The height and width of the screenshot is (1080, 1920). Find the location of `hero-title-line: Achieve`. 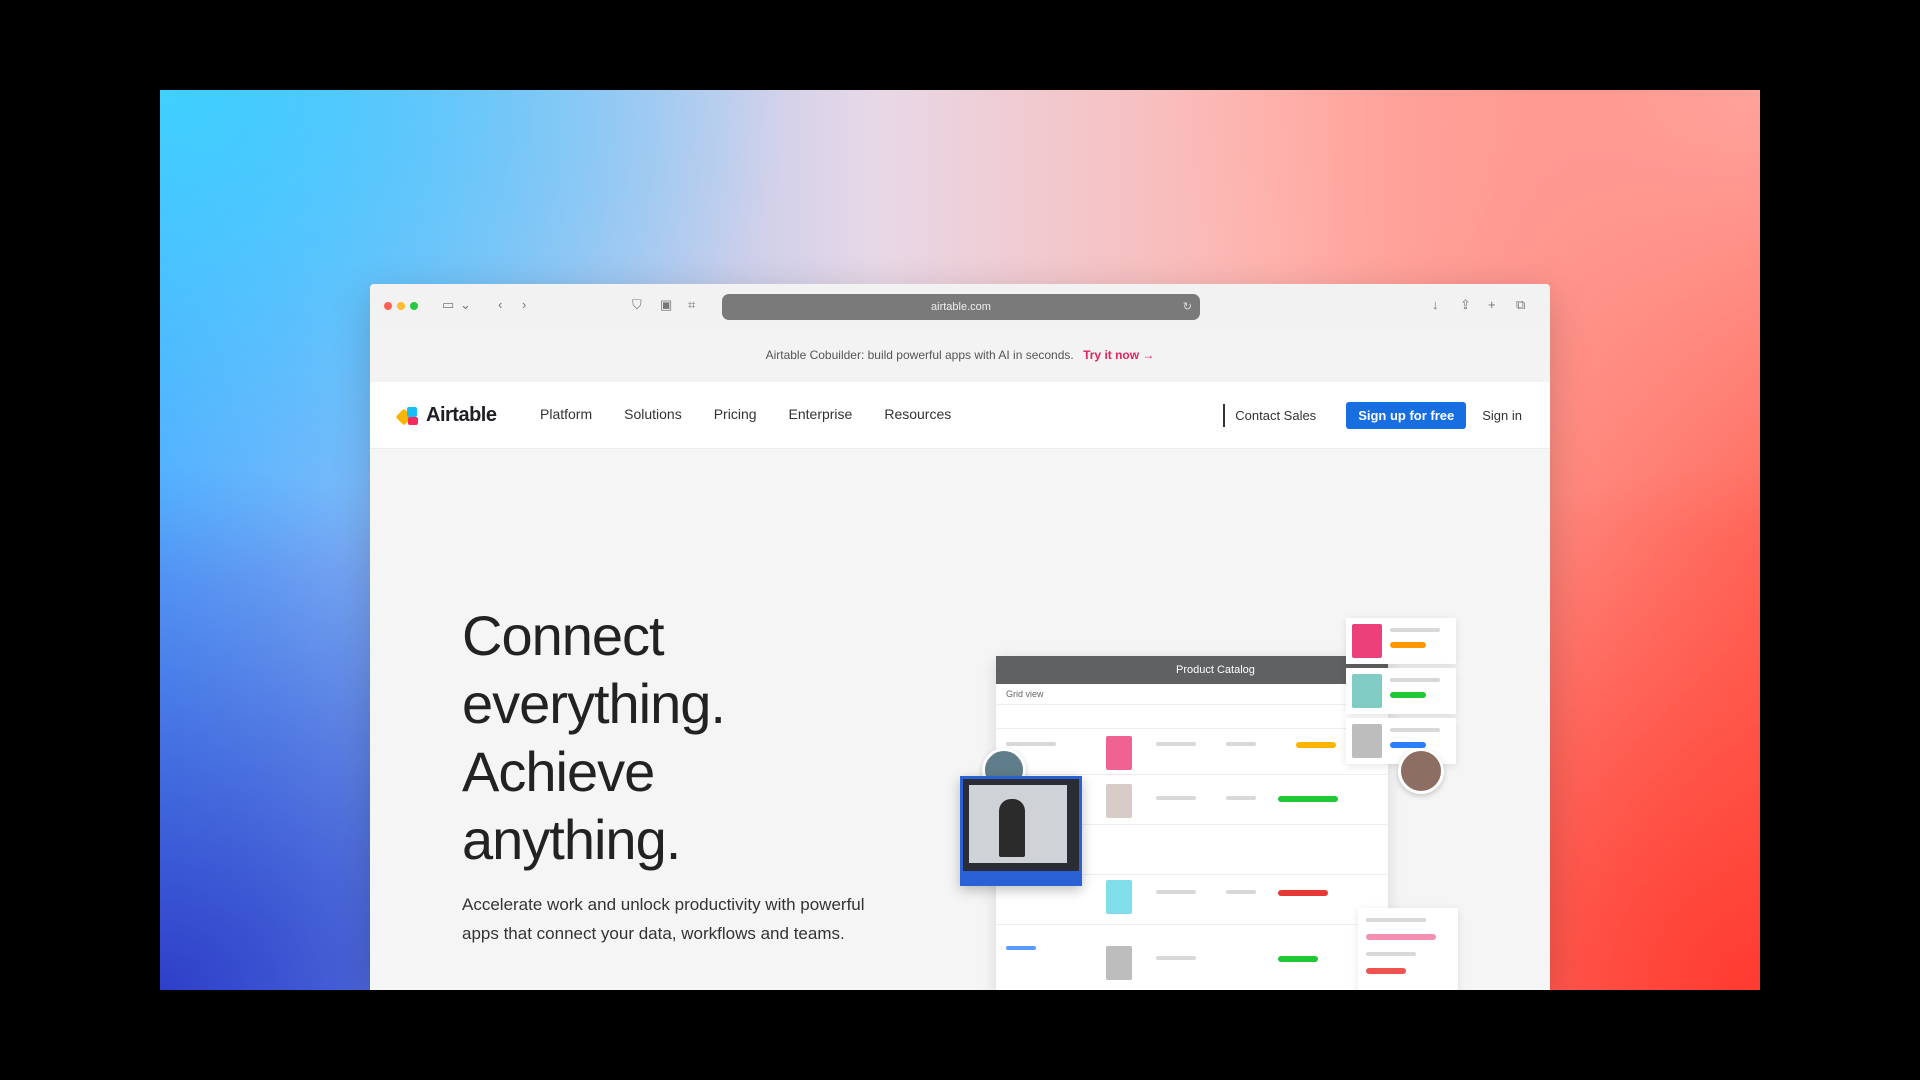

hero-title-line: Achieve is located at coordinates (558, 771).